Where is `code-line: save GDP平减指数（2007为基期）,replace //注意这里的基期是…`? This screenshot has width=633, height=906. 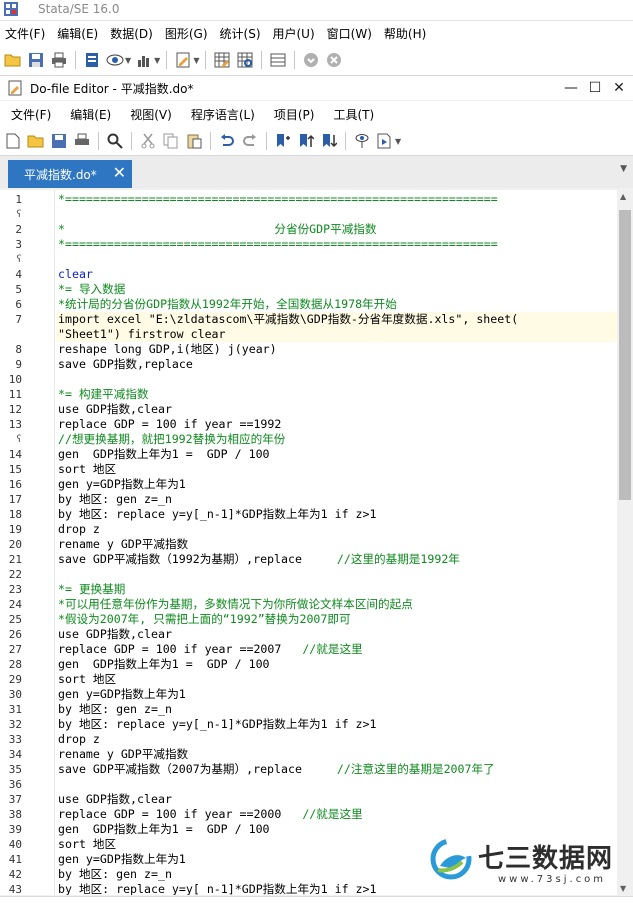 code-line: save GDP平减指数（2007为基期）,replace //注意这里的基期是… is located at coordinates (337, 769).